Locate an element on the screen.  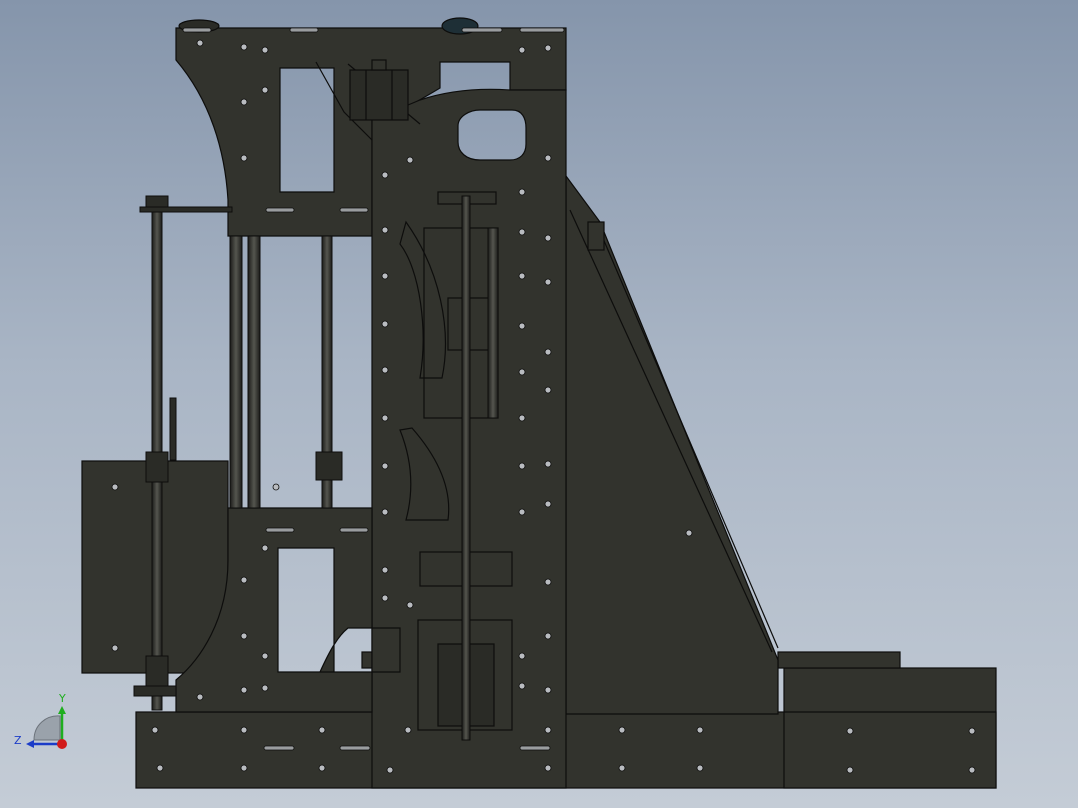
triad-arc is located at coordinates (47, 728).